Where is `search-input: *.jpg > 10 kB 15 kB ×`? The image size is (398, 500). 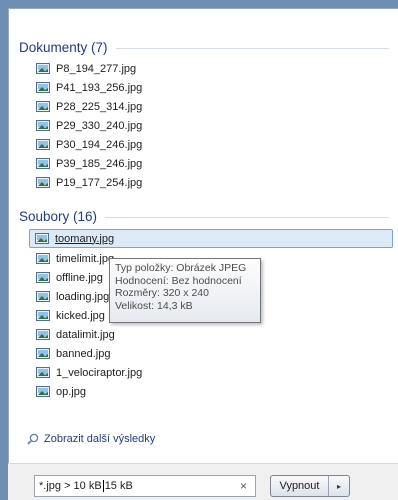 search-input: *.jpg > 10 kB 15 kB × is located at coordinates (145, 486).